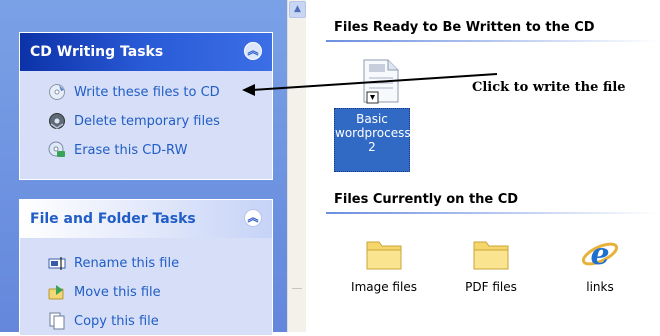  Describe the element at coordinates (370, 84) in the screenshot. I see `annotation-arrow` at that location.